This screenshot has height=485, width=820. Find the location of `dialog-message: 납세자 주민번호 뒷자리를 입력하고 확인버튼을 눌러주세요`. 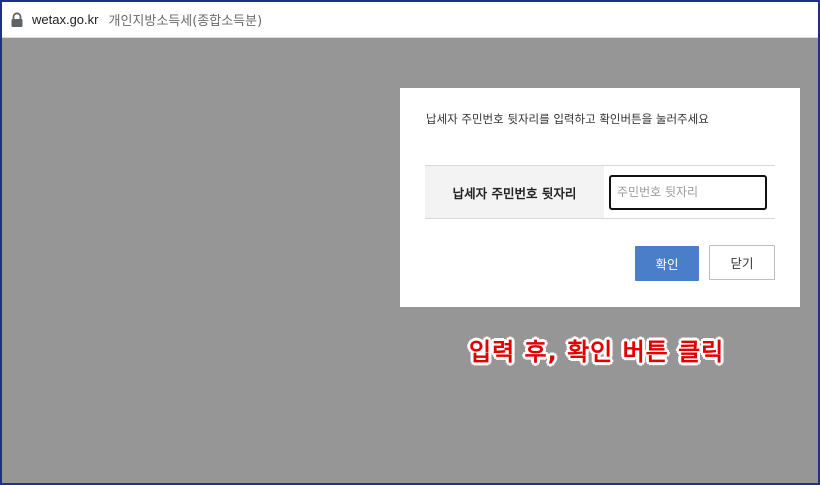

dialog-message: 납세자 주민번호 뒷자리를 입력하고 확인버튼을 눌러주세요 is located at coordinates (567, 119).